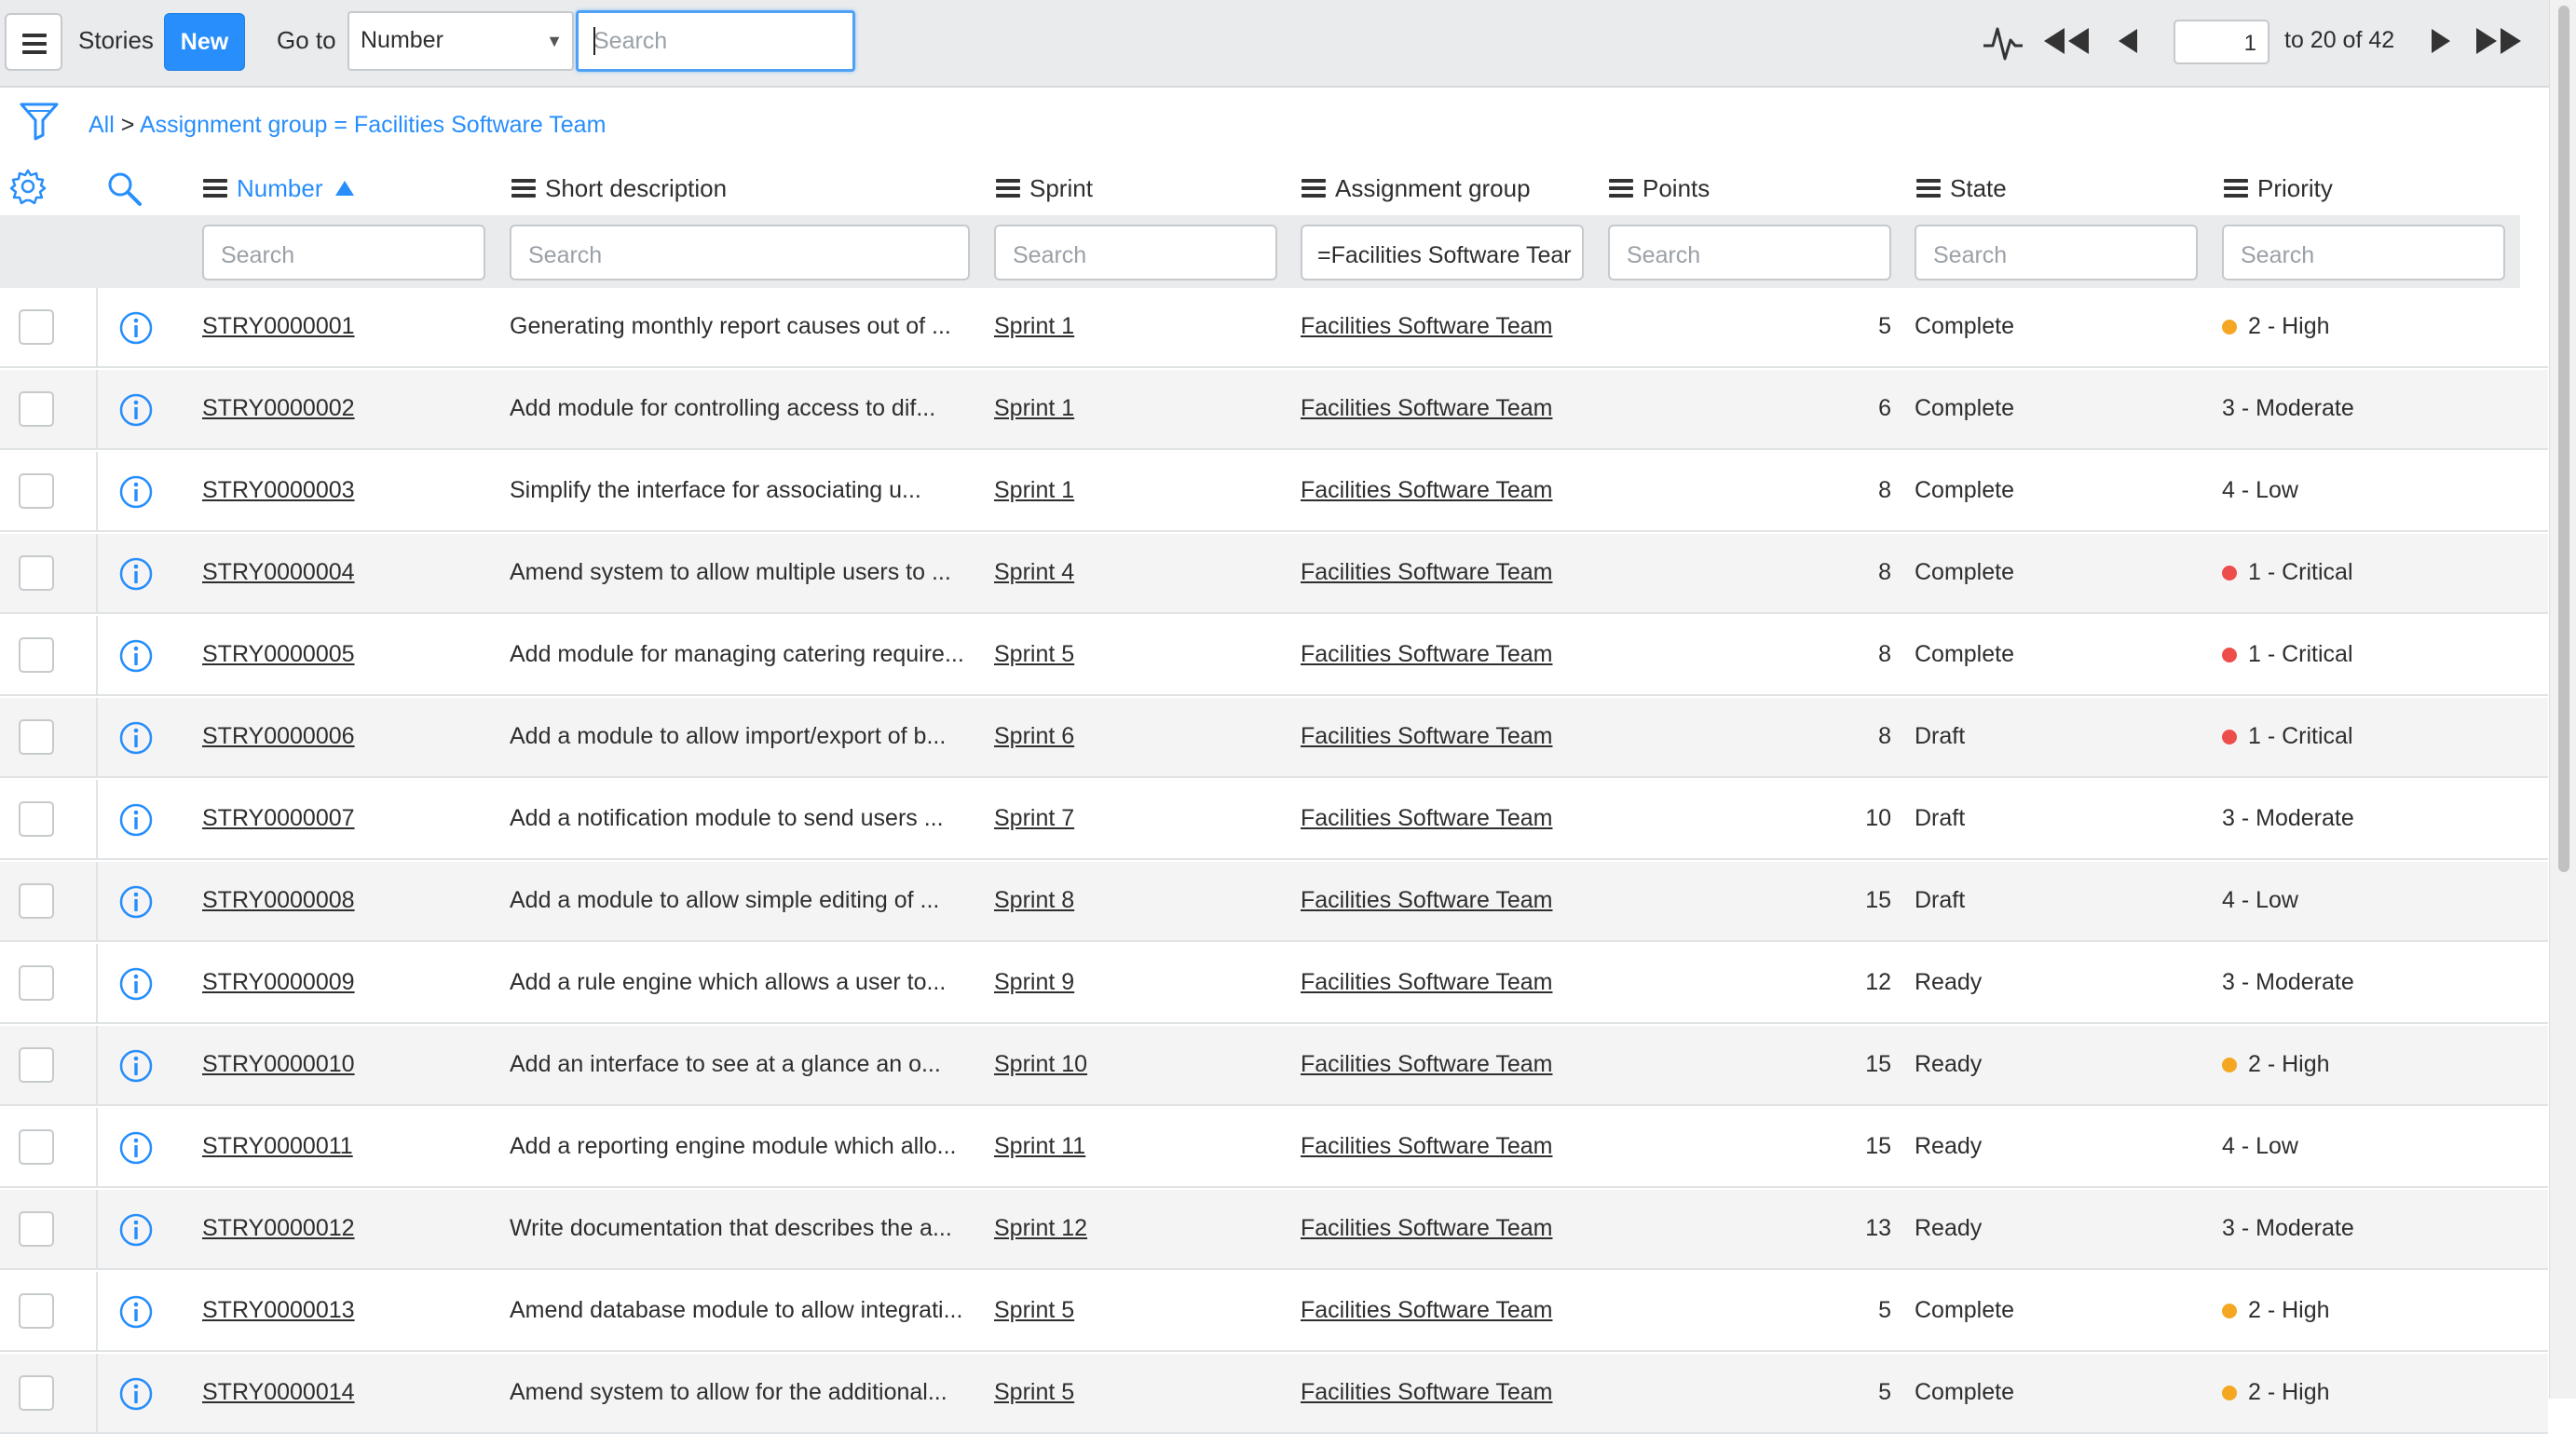  What do you see at coordinates (278, 736) in the screenshot?
I see `story-number-link: STRY0000006` at bounding box center [278, 736].